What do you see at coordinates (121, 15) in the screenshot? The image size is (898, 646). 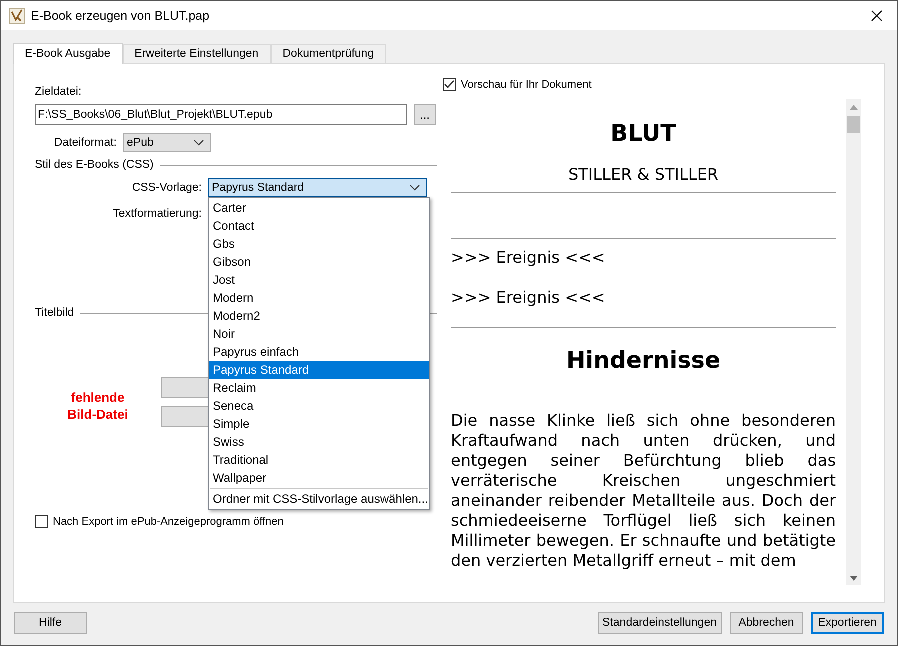 I see `window-title: E-Book erzeugen von BLUT.pap` at bounding box center [121, 15].